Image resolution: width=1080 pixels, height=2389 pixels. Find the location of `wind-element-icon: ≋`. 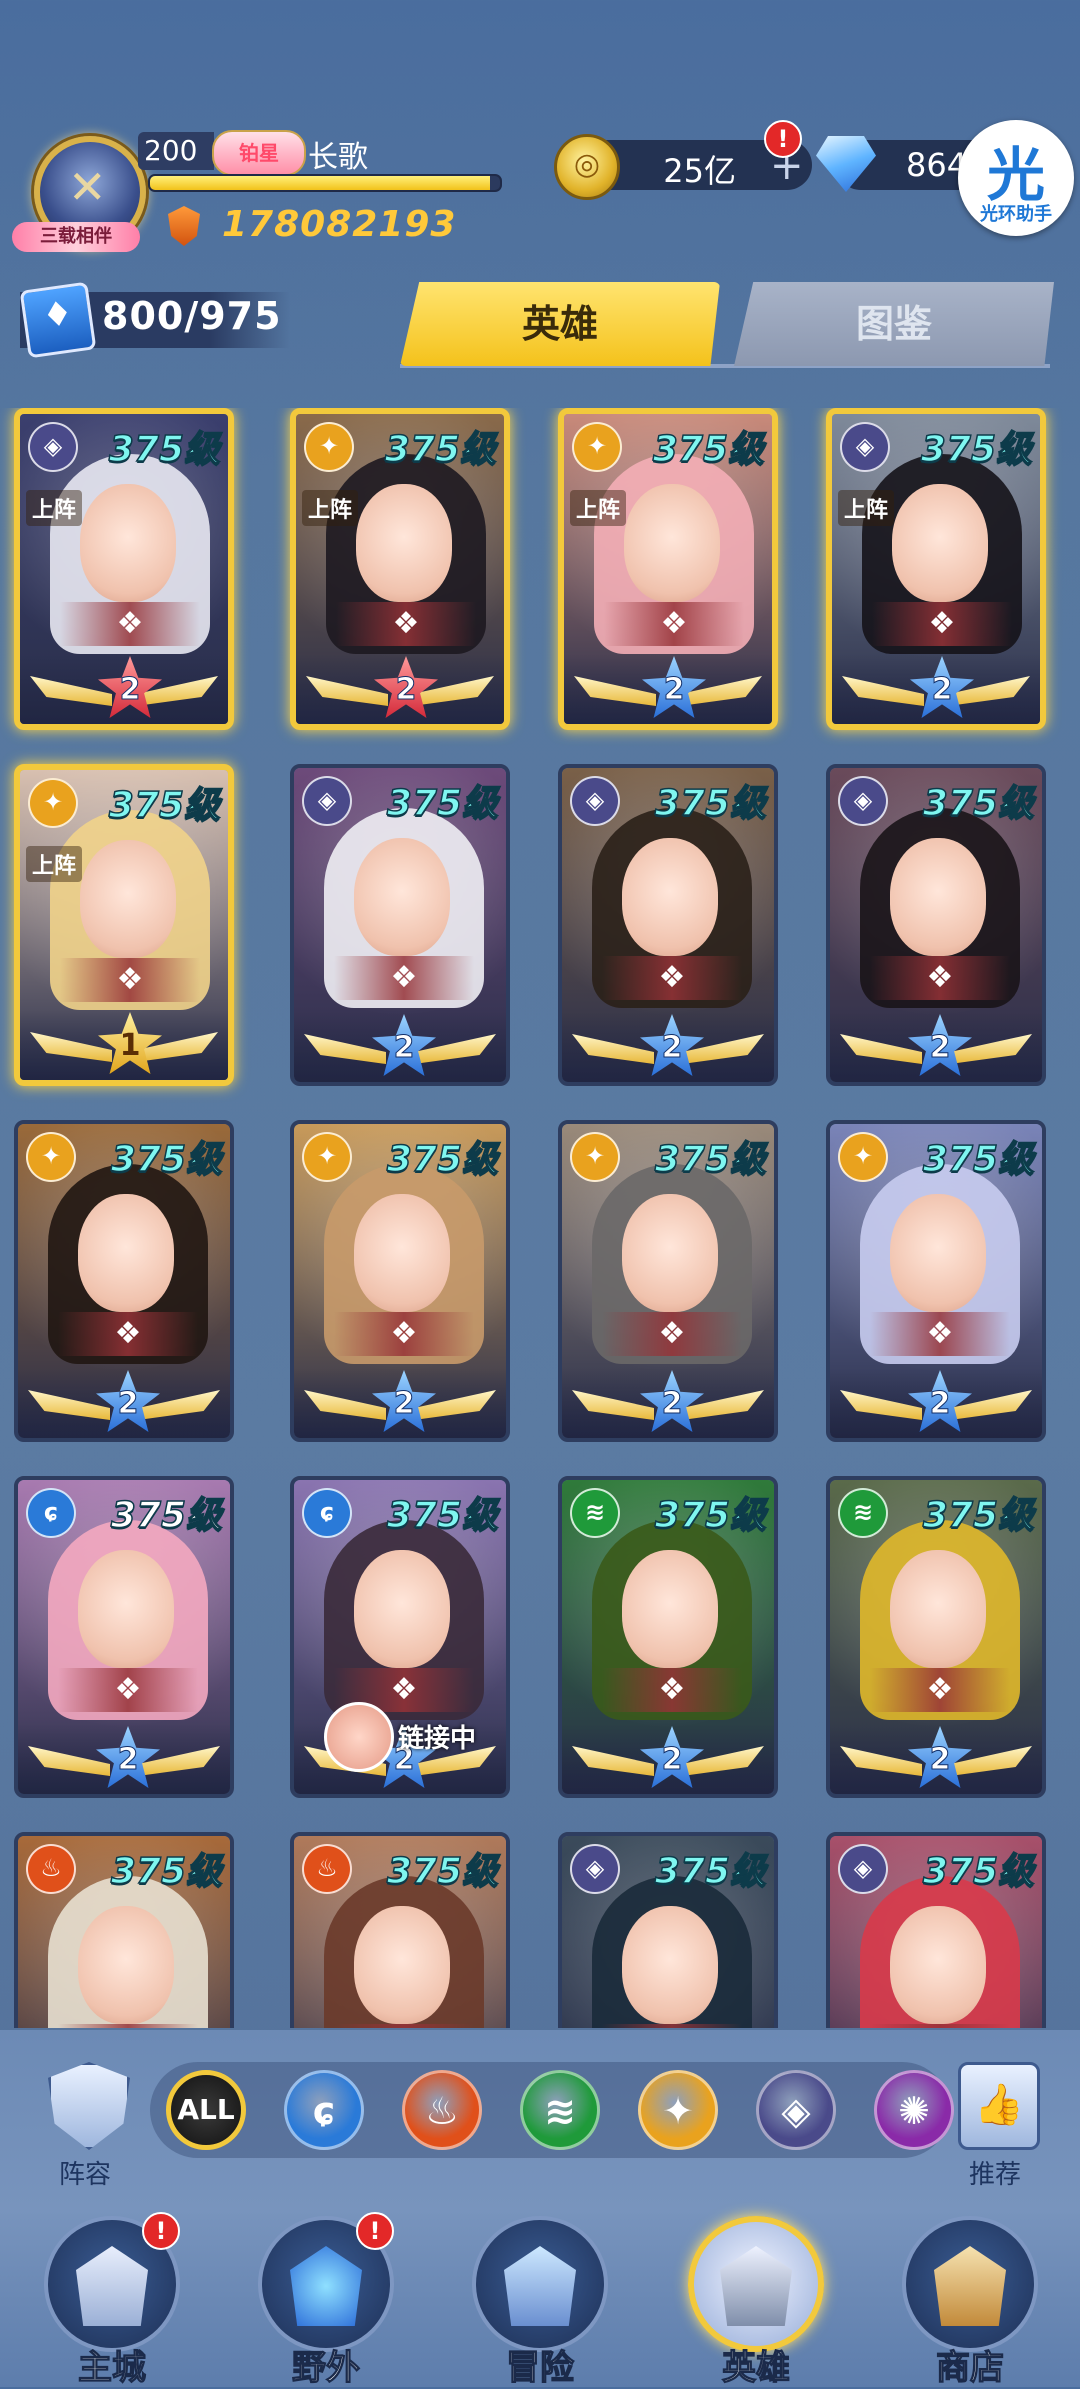

wind-element-icon: ≋ is located at coordinates (560, 2110).